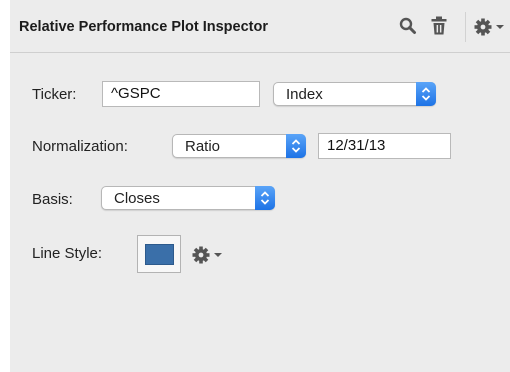 Image resolution: width=510 pixels, height=372 pixels. Describe the element at coordinates (354, 94) in the screenshot. I see `ticker-type-select: Index` at that location.